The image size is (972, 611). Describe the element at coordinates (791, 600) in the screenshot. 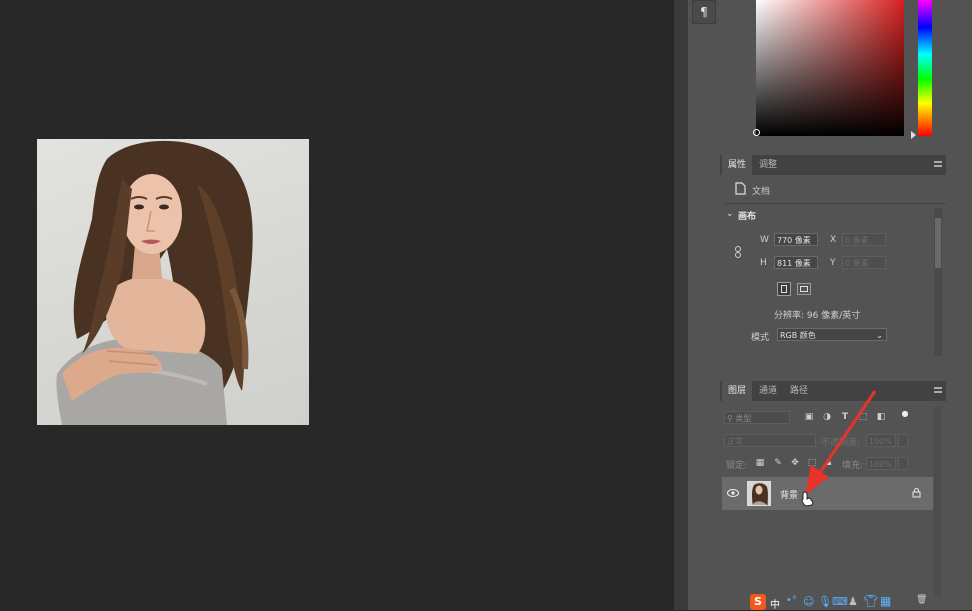

I see `punctuation-icon: •°` at that location.